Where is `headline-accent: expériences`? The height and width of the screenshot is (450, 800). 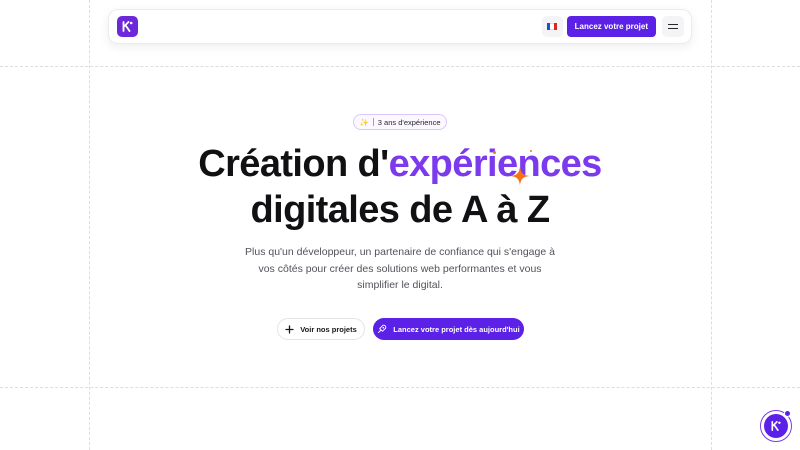 headline-accent: expériences is located at coordinates (495, 164).